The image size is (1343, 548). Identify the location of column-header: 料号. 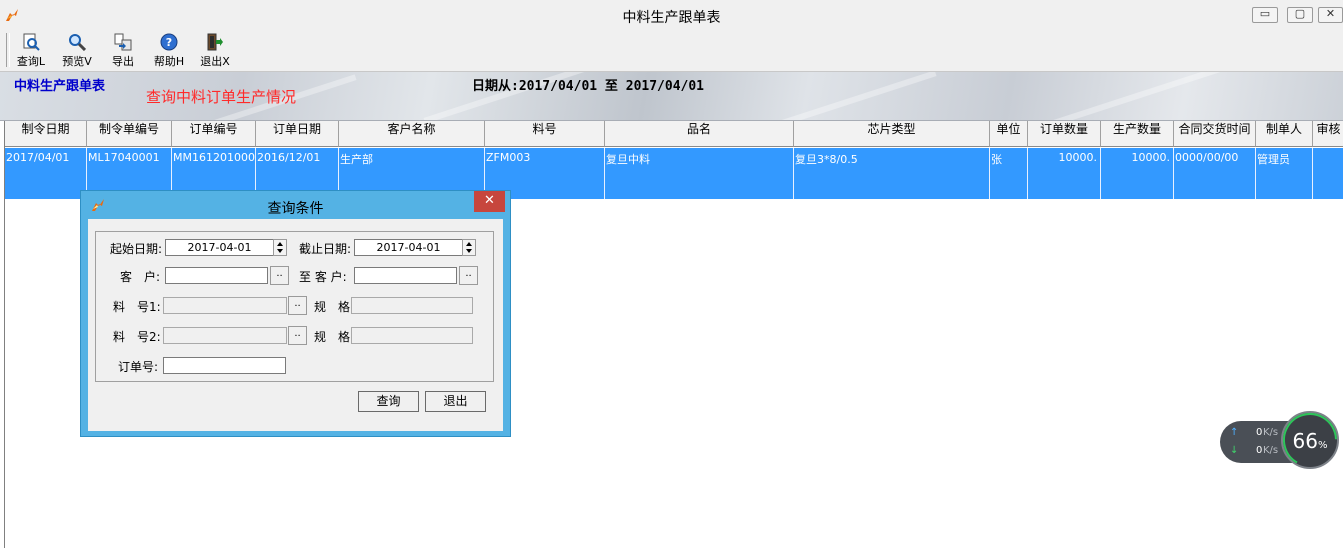
(545, 134).